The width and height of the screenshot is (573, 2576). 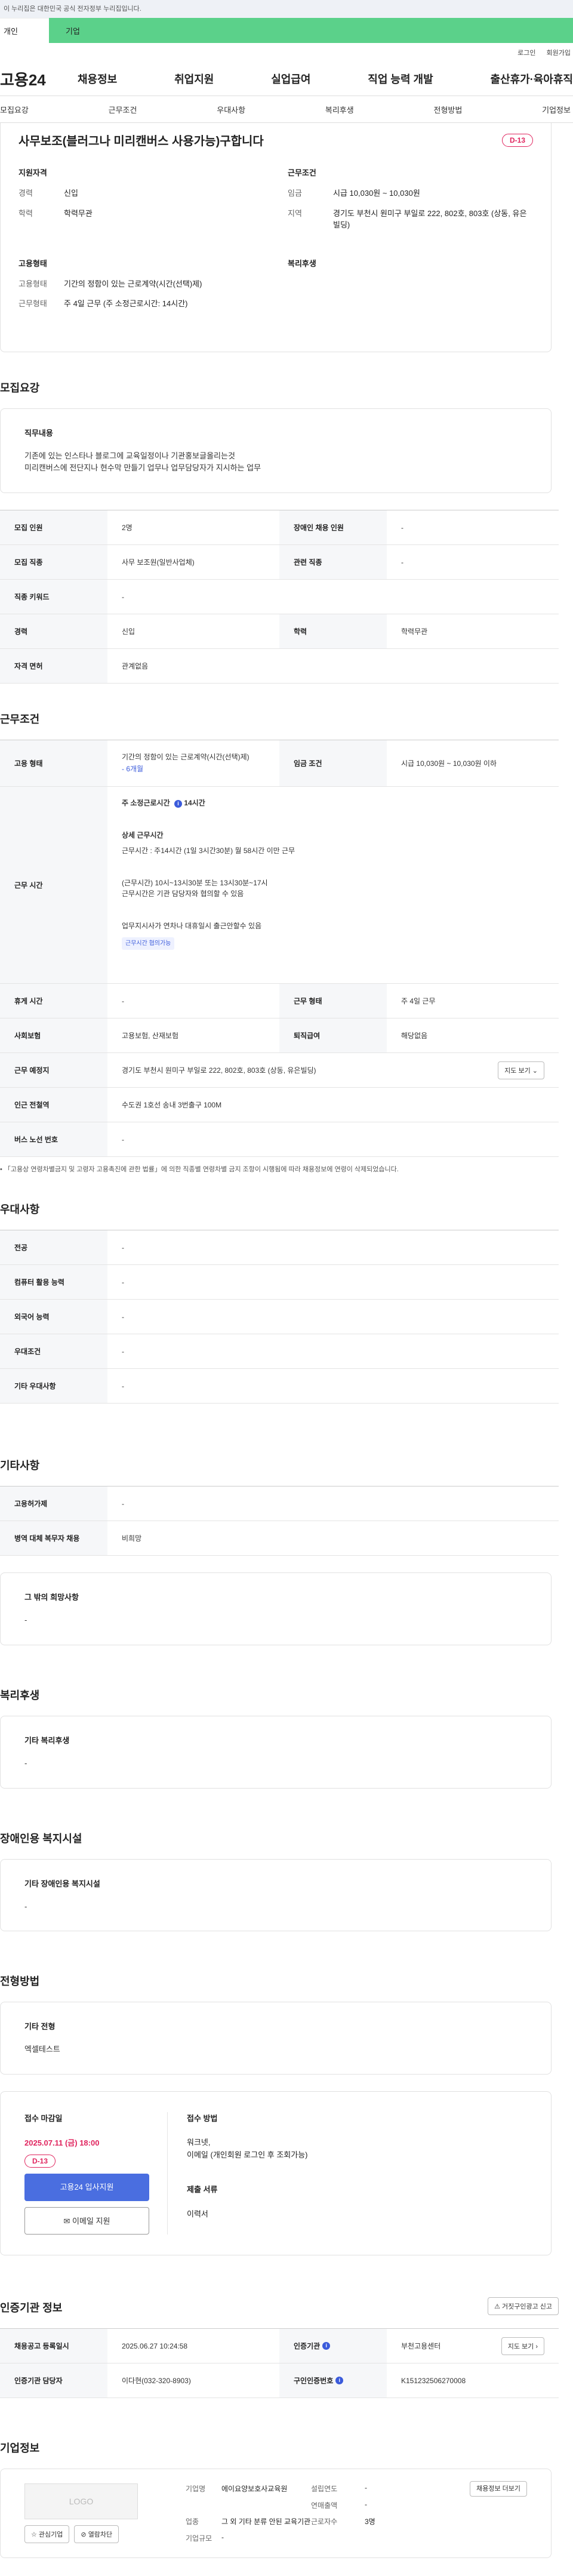 What do you see at coordinates (307, 2346) in the screenshot?
I see `table-key-label: 인증기관` at bounding box center [307, 2346].